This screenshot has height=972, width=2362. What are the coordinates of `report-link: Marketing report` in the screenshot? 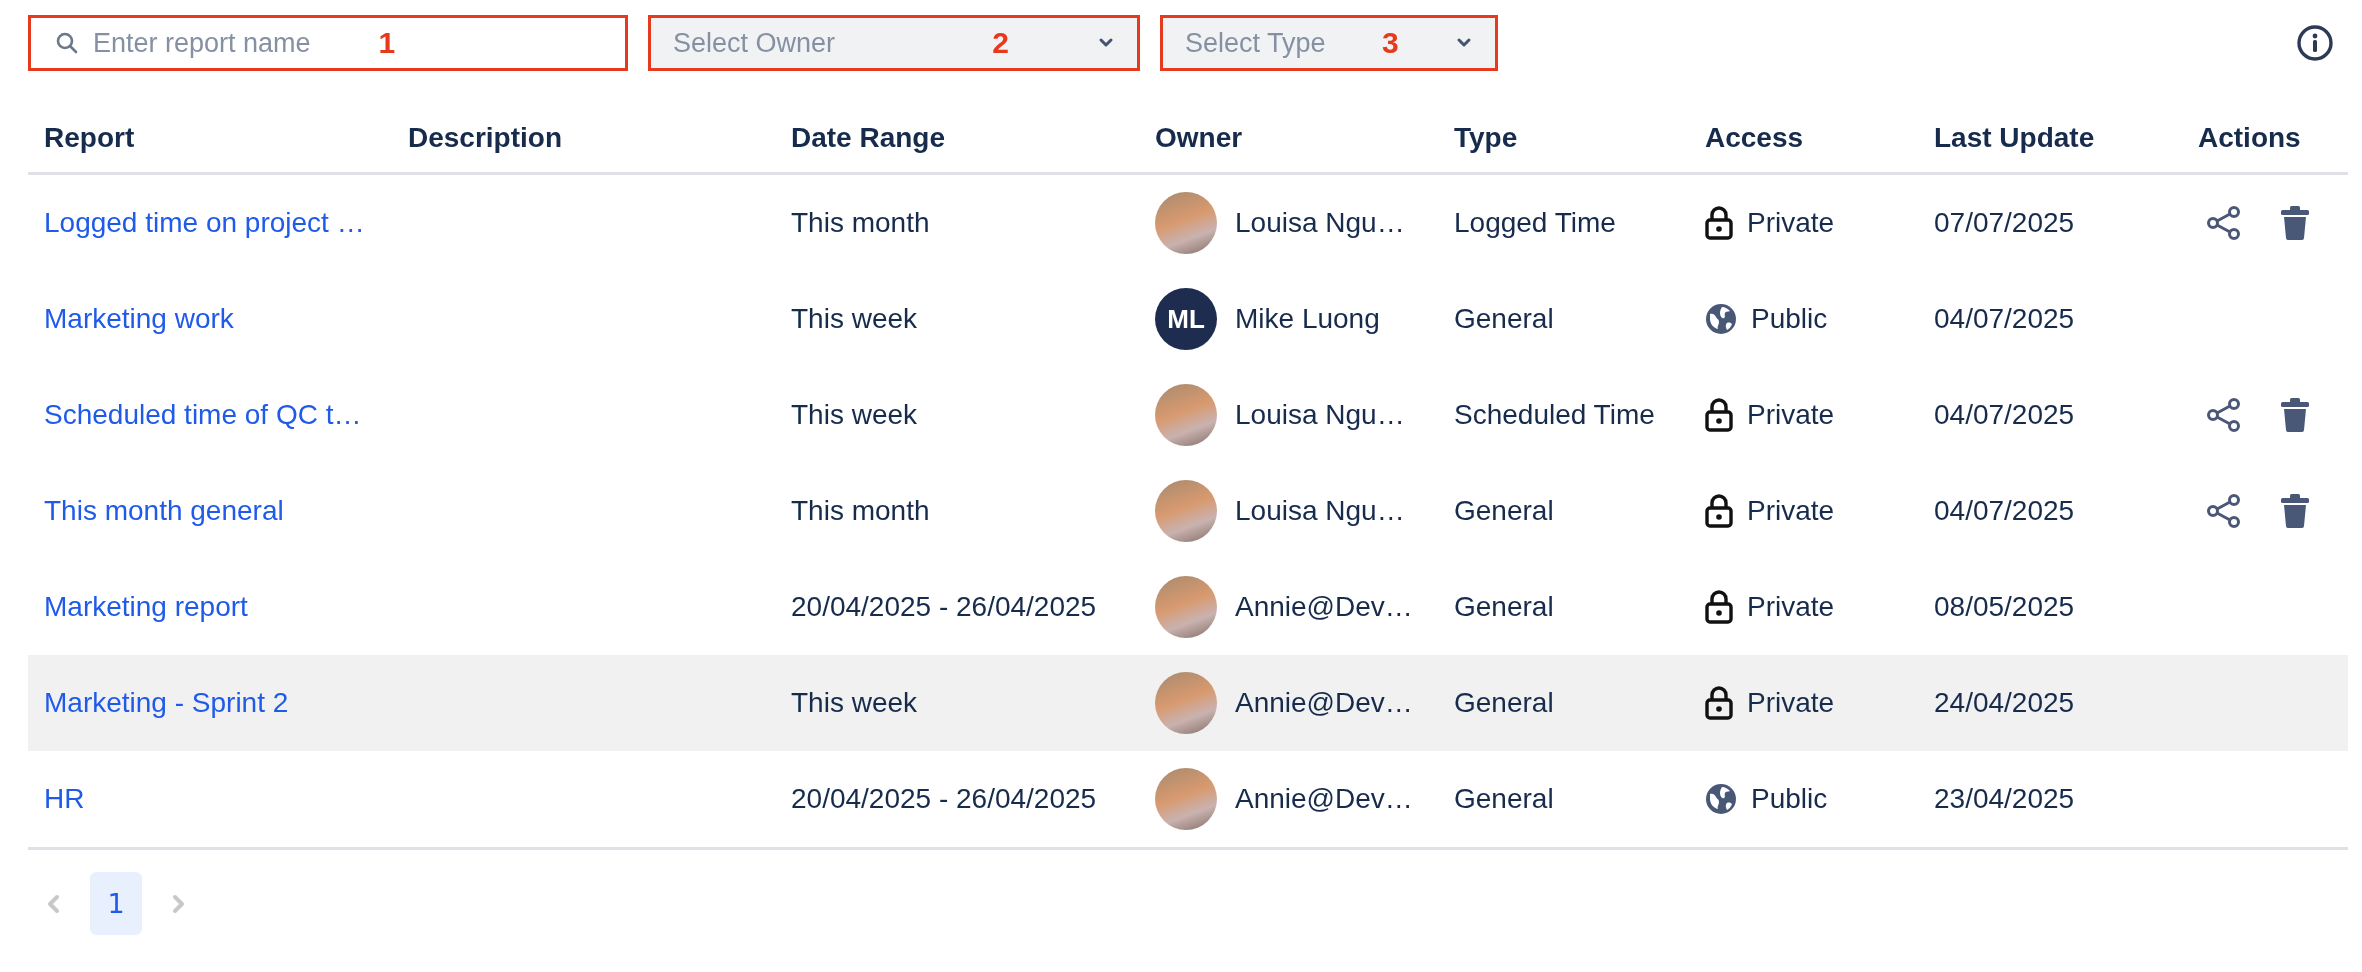 It's located at (146, 607).